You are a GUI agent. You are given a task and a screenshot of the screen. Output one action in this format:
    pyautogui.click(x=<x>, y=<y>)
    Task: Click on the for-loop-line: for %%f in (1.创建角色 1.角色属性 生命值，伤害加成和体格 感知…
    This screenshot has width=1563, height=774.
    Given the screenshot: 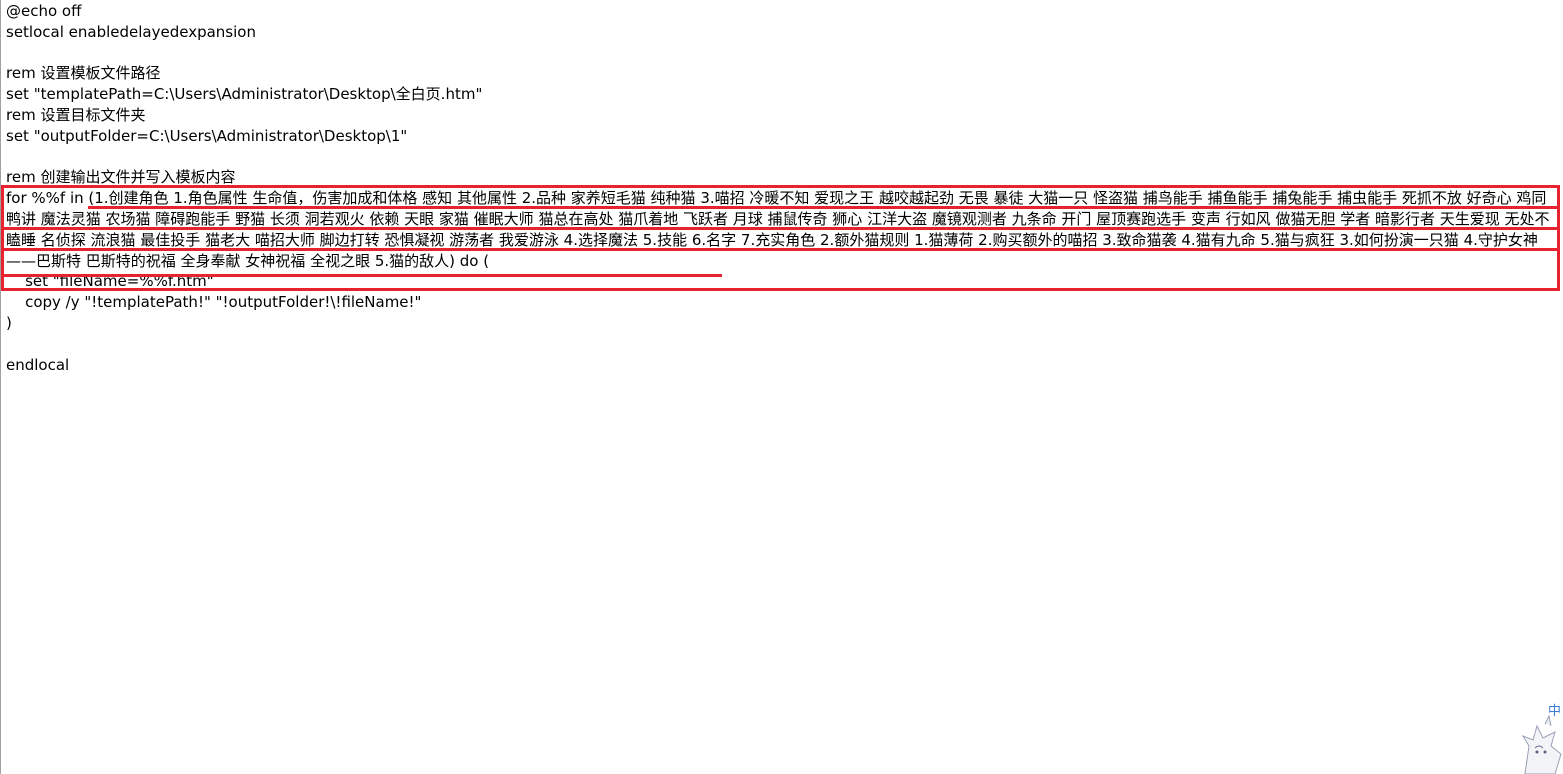 What is the action you would take?
    pyautogui.click(x=778, y=229)
    